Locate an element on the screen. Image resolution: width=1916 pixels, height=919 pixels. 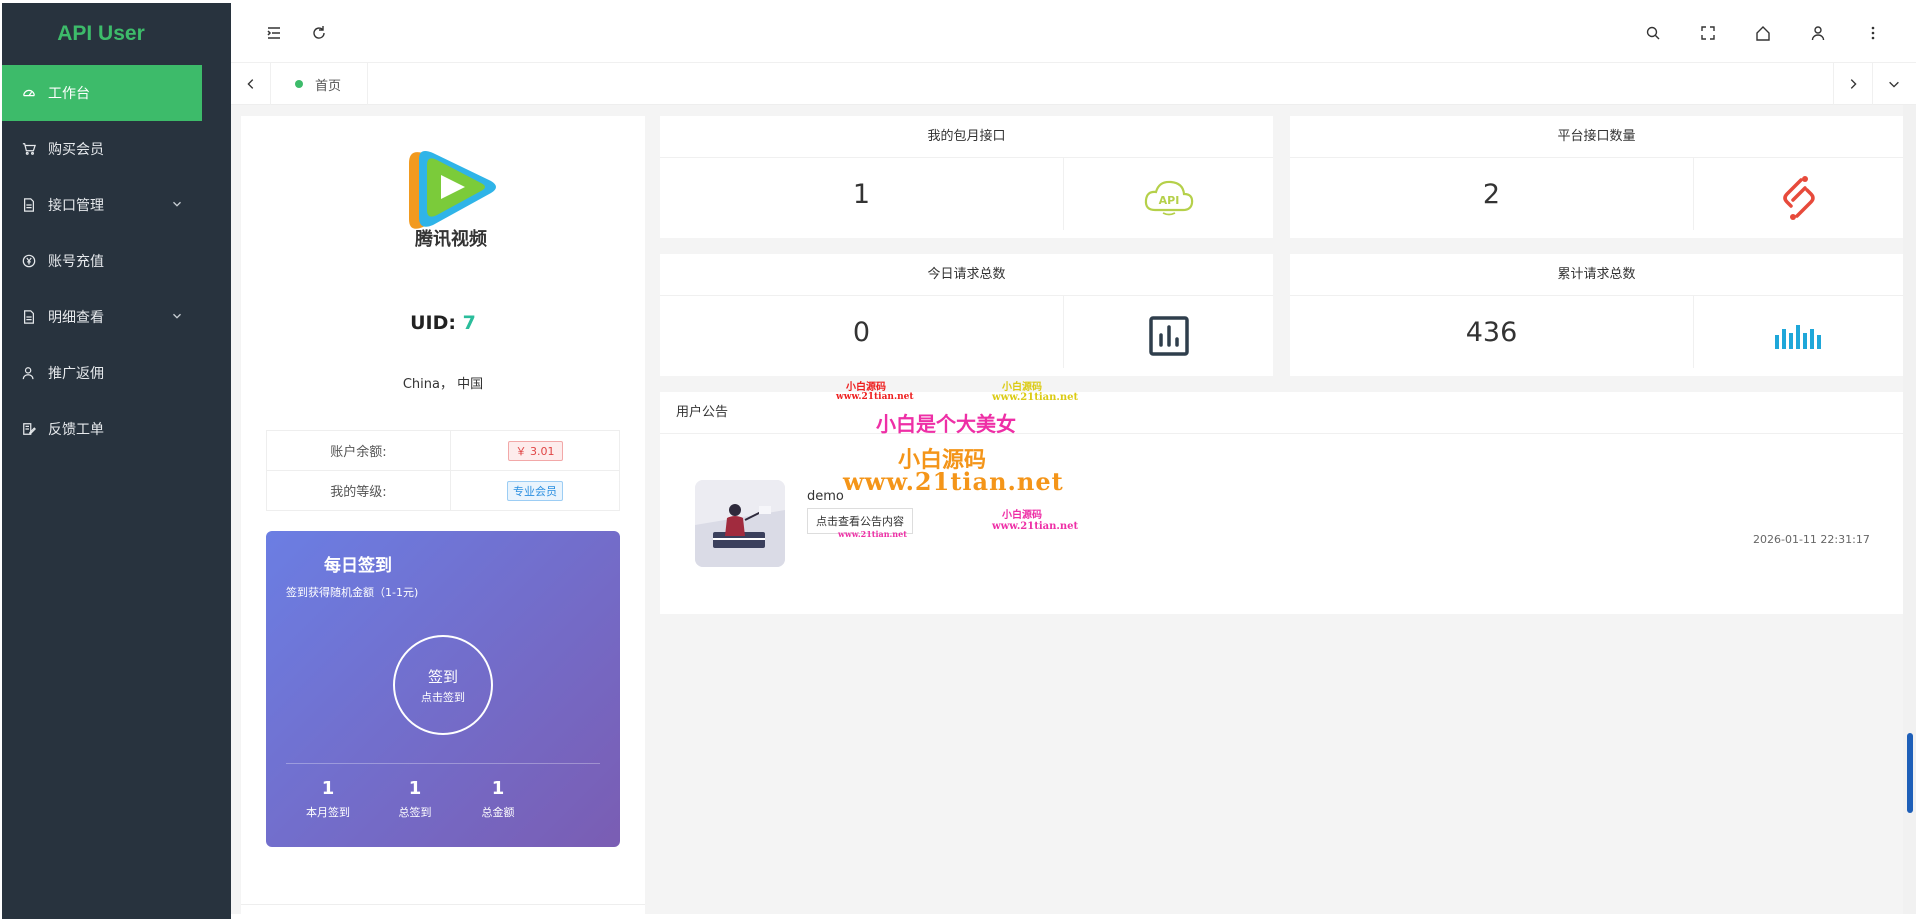
stat-card-total-requests: 累计请求总数 436 is located at coordinates (1596, 315).